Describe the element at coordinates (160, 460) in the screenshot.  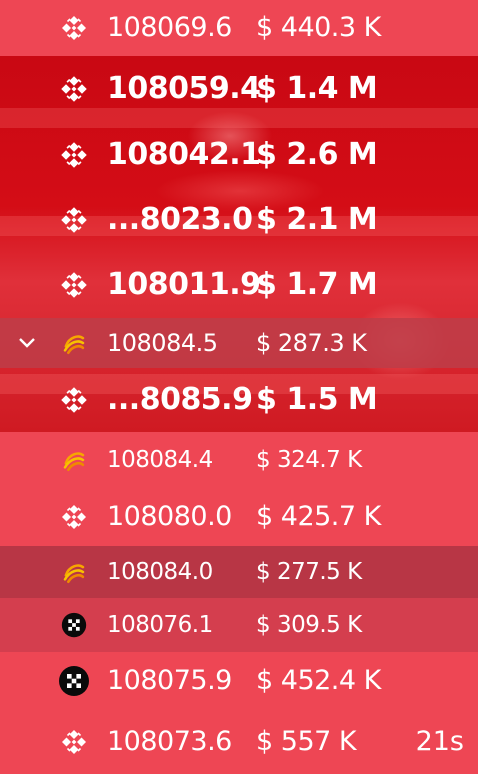
I see `trade-price: 108084.4` at that location.